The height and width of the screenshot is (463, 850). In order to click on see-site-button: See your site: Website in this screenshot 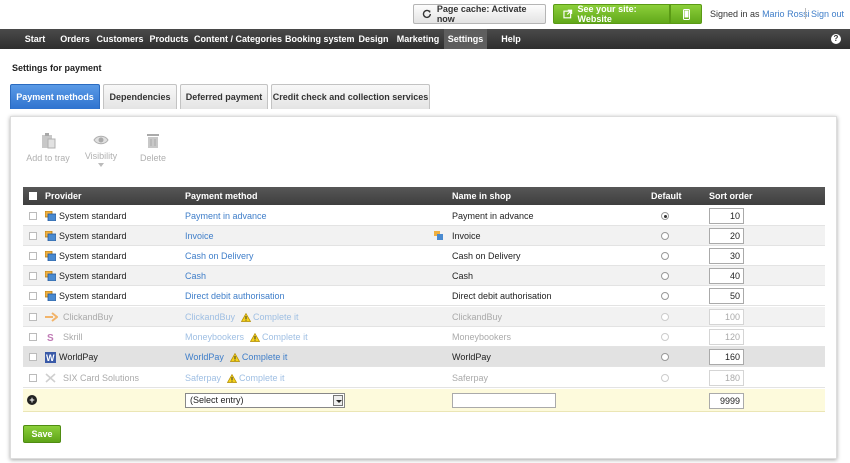, I will do `click(611, 14)`.